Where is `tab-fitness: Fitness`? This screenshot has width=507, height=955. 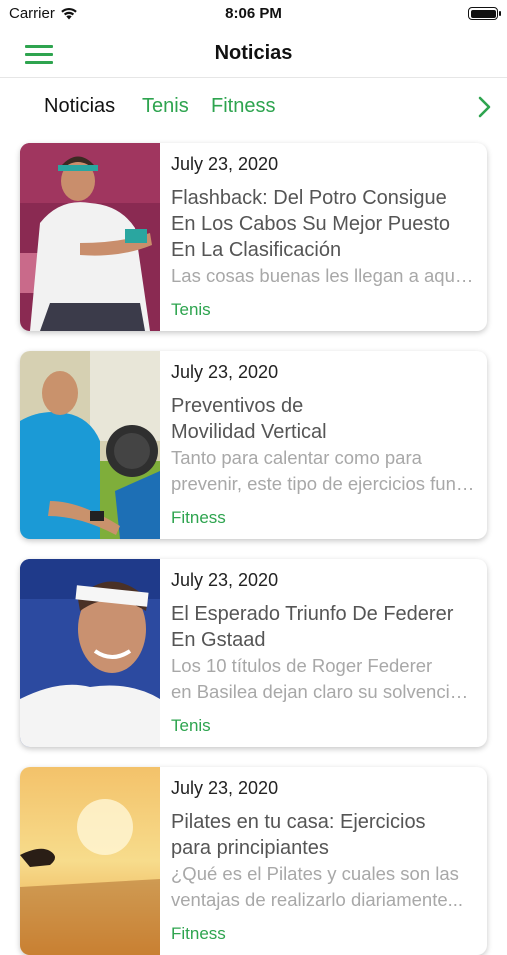
tab-fitness: Fitness is located at coordinates (243, 106).